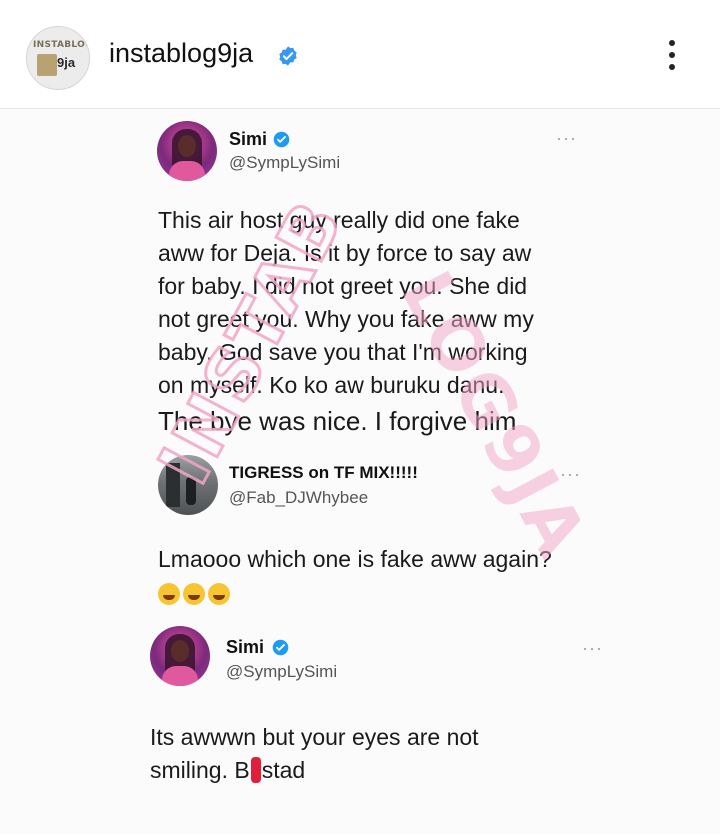  What do you see at coordinates (323, 472) in the screenshot?
I see `tweet-author-name: TIGRESS on TF MIX!!!!!` at bounding box center [323, 472].